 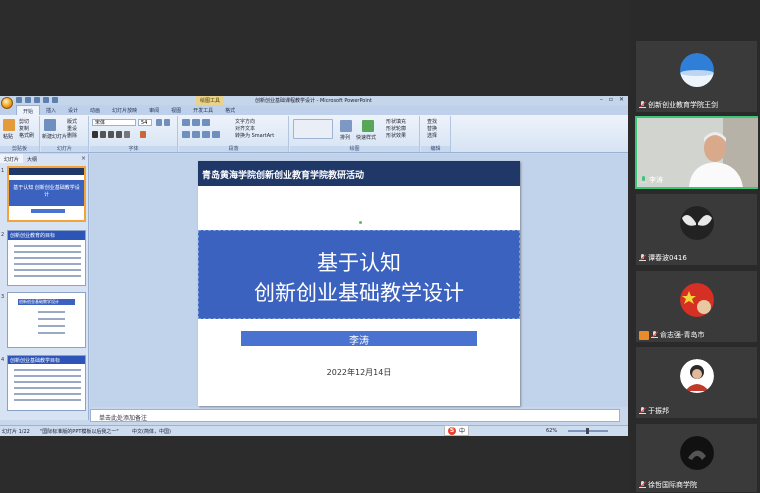 I want to click on host-tag-icon, so click(x=644, y=335).